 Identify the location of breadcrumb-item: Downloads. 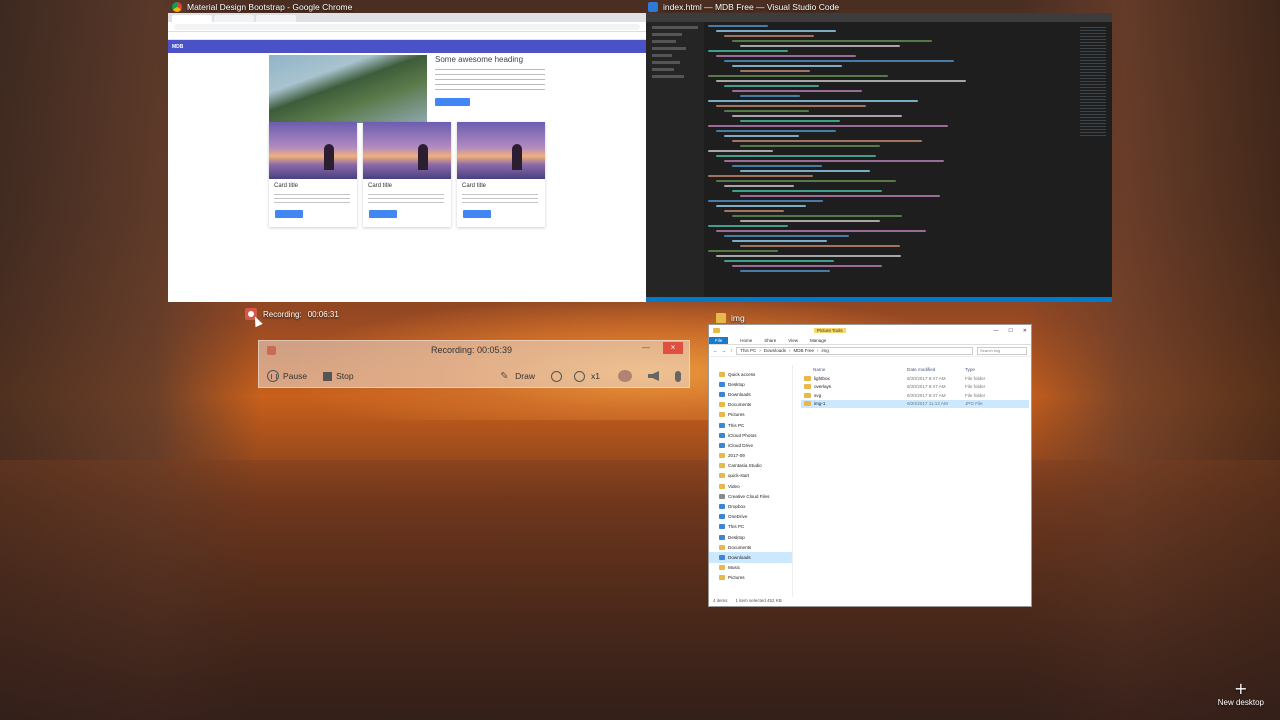
(775, 350).